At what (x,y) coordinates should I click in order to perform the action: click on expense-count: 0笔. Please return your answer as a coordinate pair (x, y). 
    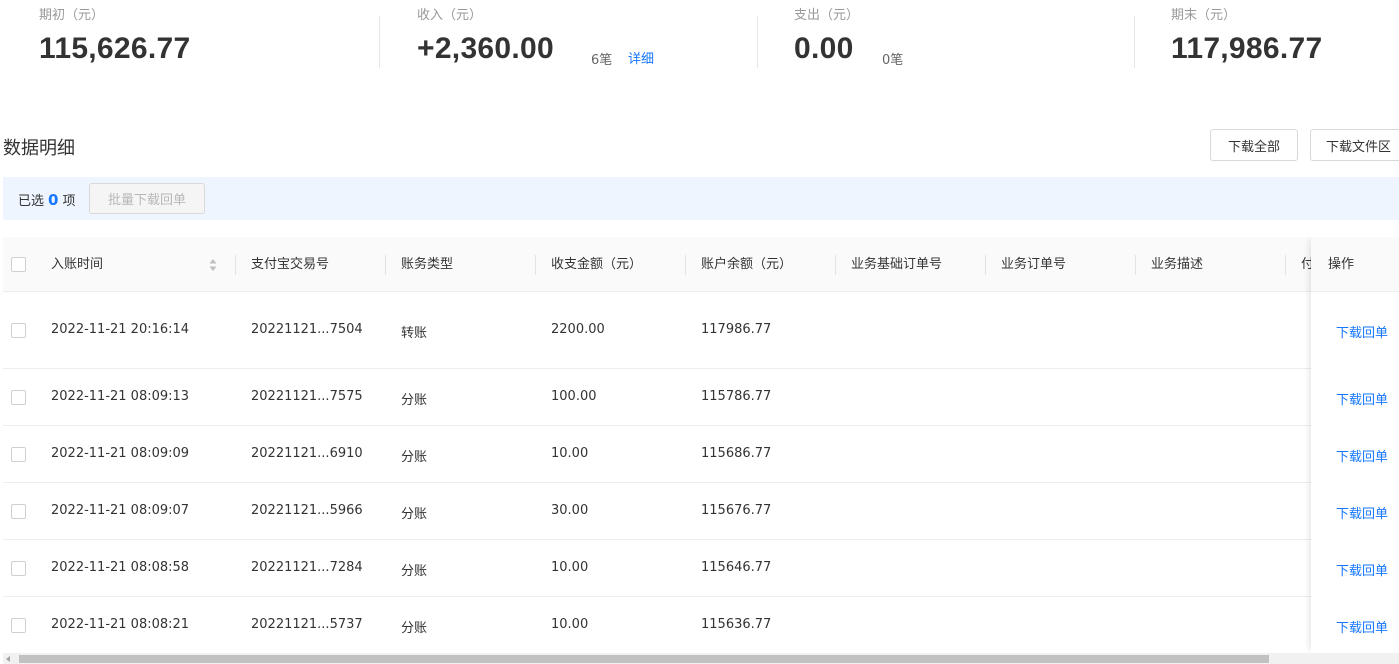
    Looking at the image, I should click on (893, 60).